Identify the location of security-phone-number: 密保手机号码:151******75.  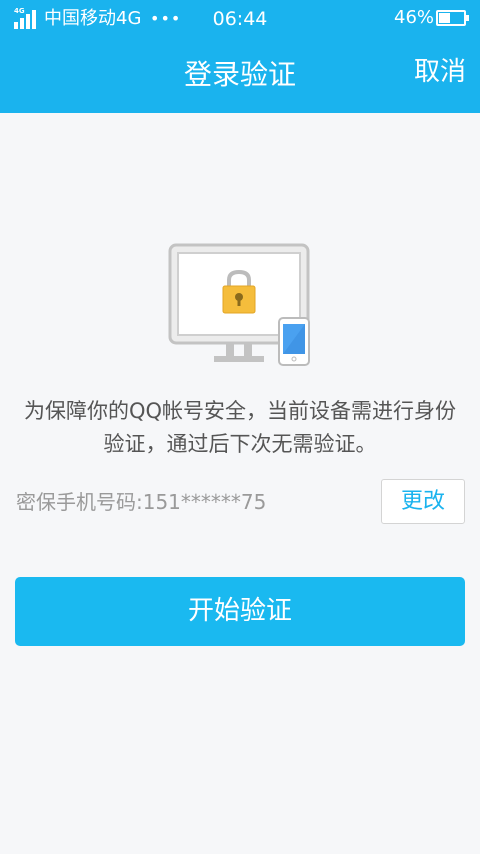
(141, 502).